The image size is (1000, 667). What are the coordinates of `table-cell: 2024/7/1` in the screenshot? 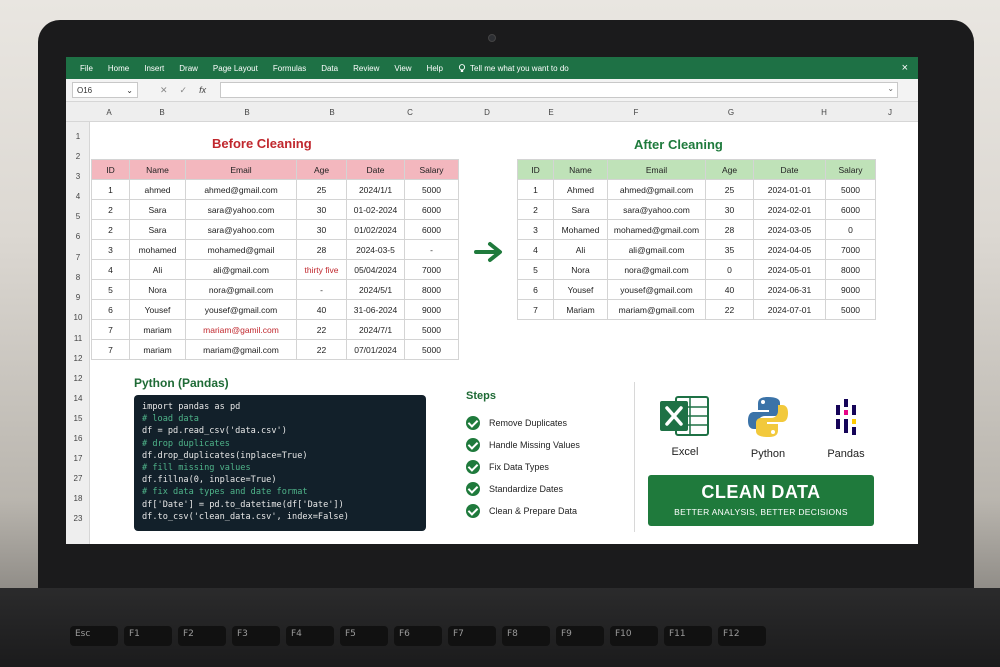 It's located at (375, 329).